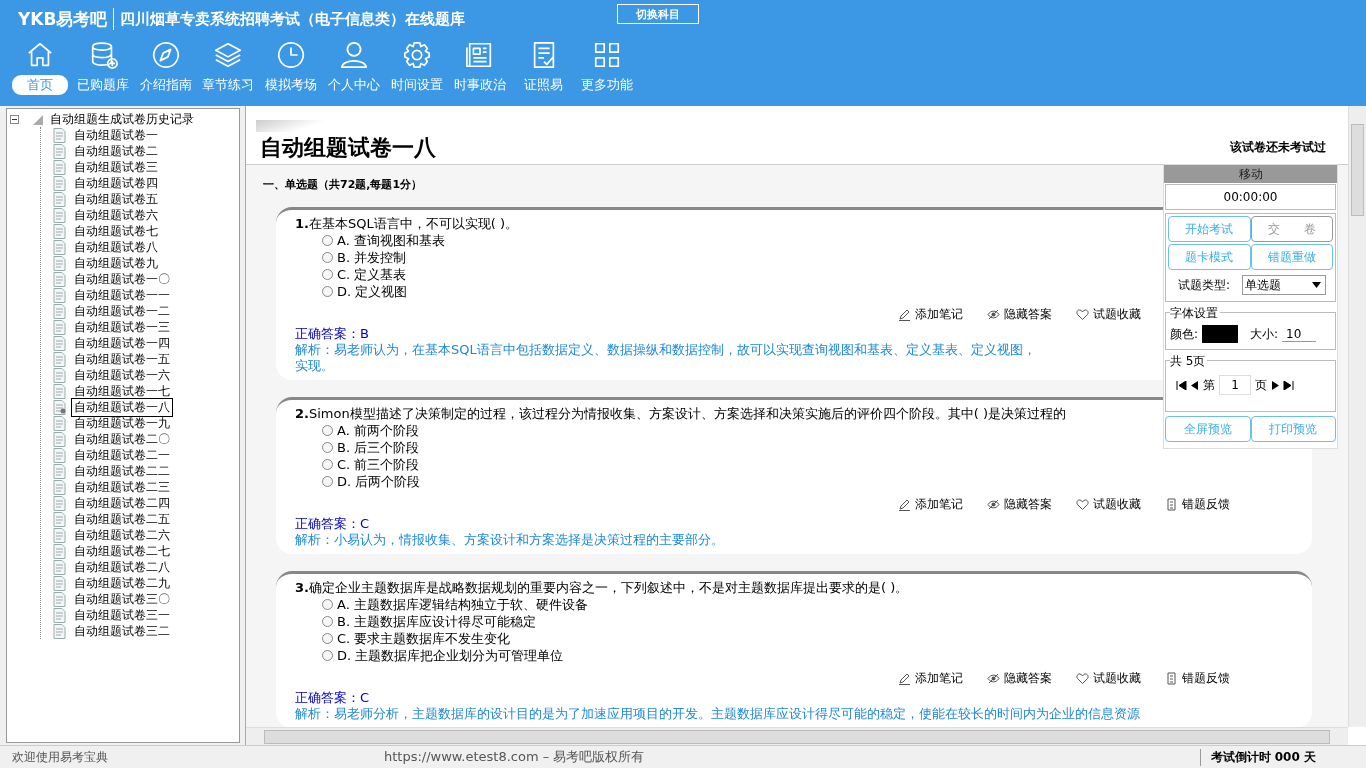 Image resolution: width=1366 pixels, height=768 pixels. What do you see at coordinates (1195, 385) in the screenshot?
I see `previous-page-icon` at bounding box center [1195, 385].